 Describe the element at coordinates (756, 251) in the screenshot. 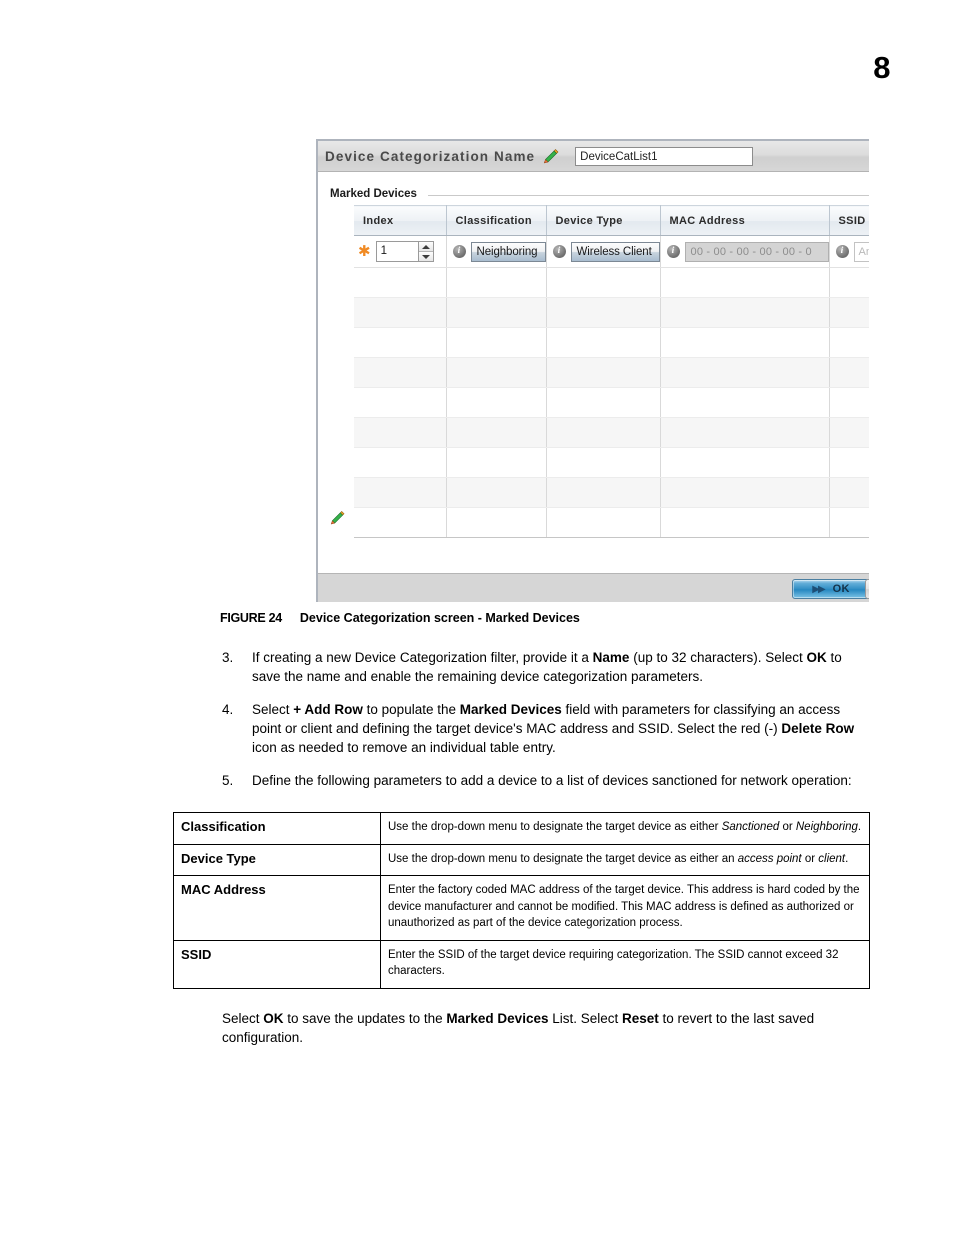

I see `mac-address-input: 00 - 00 - 00 - 00 - 00 - 0` at that location.